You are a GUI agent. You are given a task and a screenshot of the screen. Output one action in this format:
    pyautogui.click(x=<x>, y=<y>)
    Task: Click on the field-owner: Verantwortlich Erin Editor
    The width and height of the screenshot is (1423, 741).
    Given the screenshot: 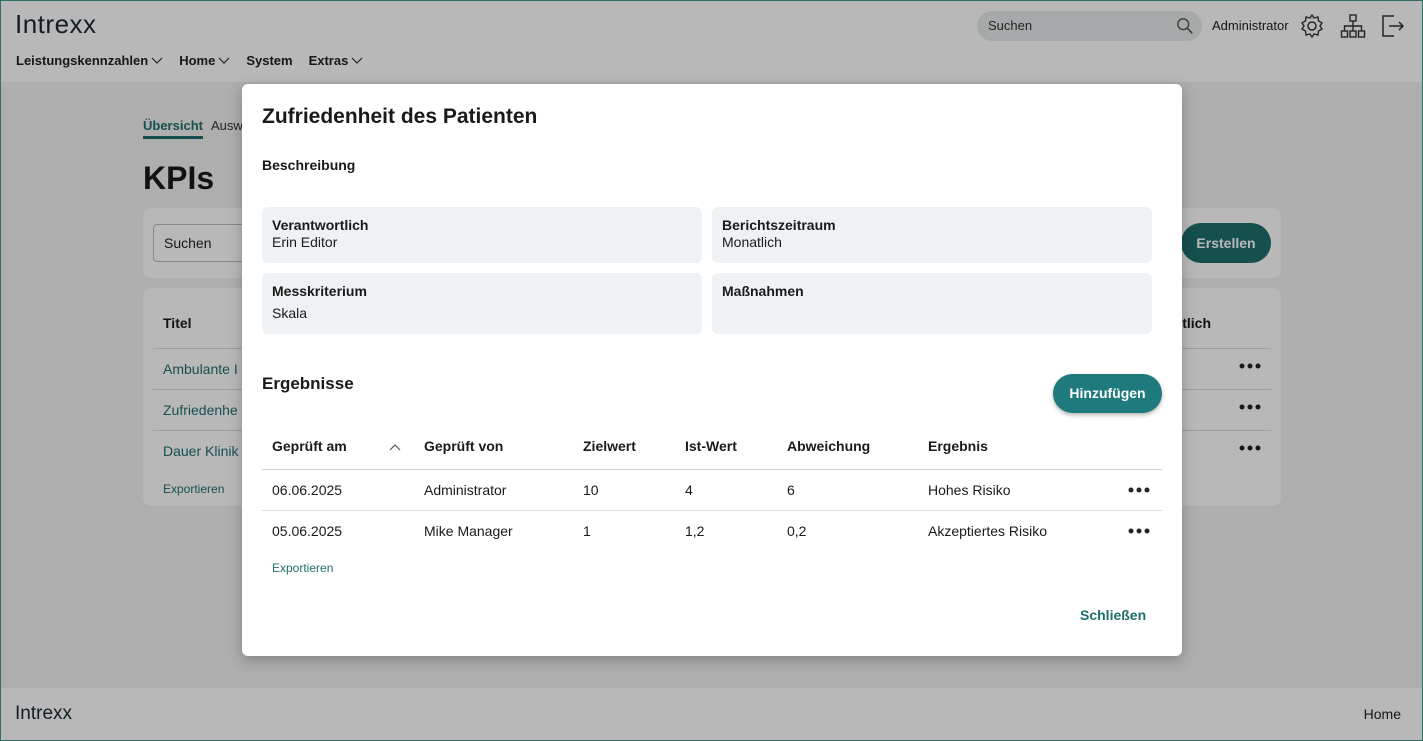 What is the action you would take?
    pyautogui.click(x=482, y=235)
    